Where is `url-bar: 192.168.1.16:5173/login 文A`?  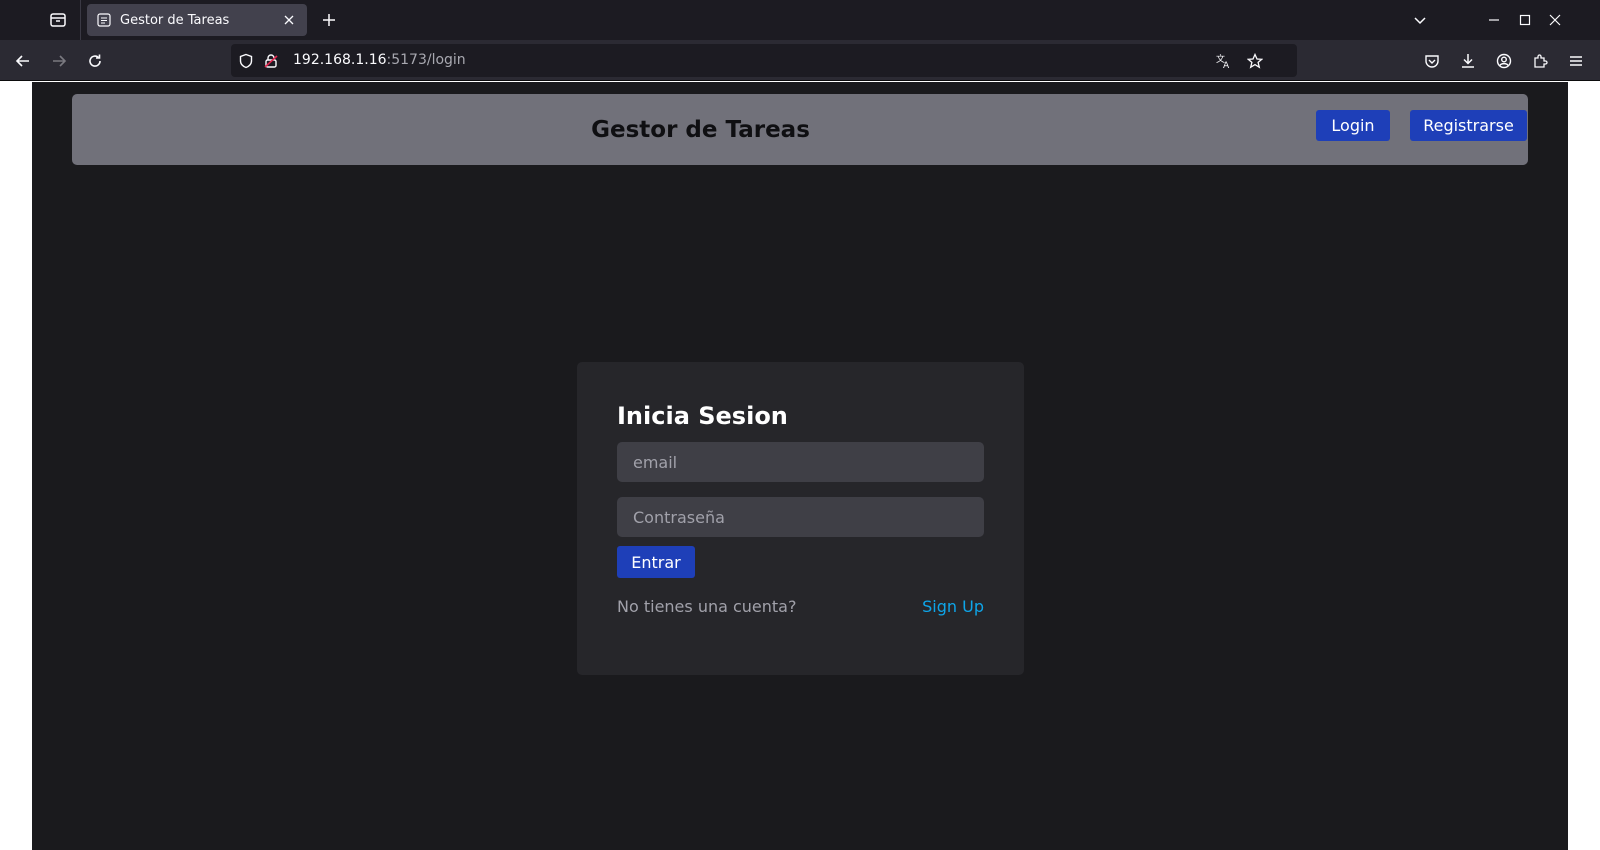
url-bar: 192.168.1.16:5173/login 文A is located at coordinates (764, 60).